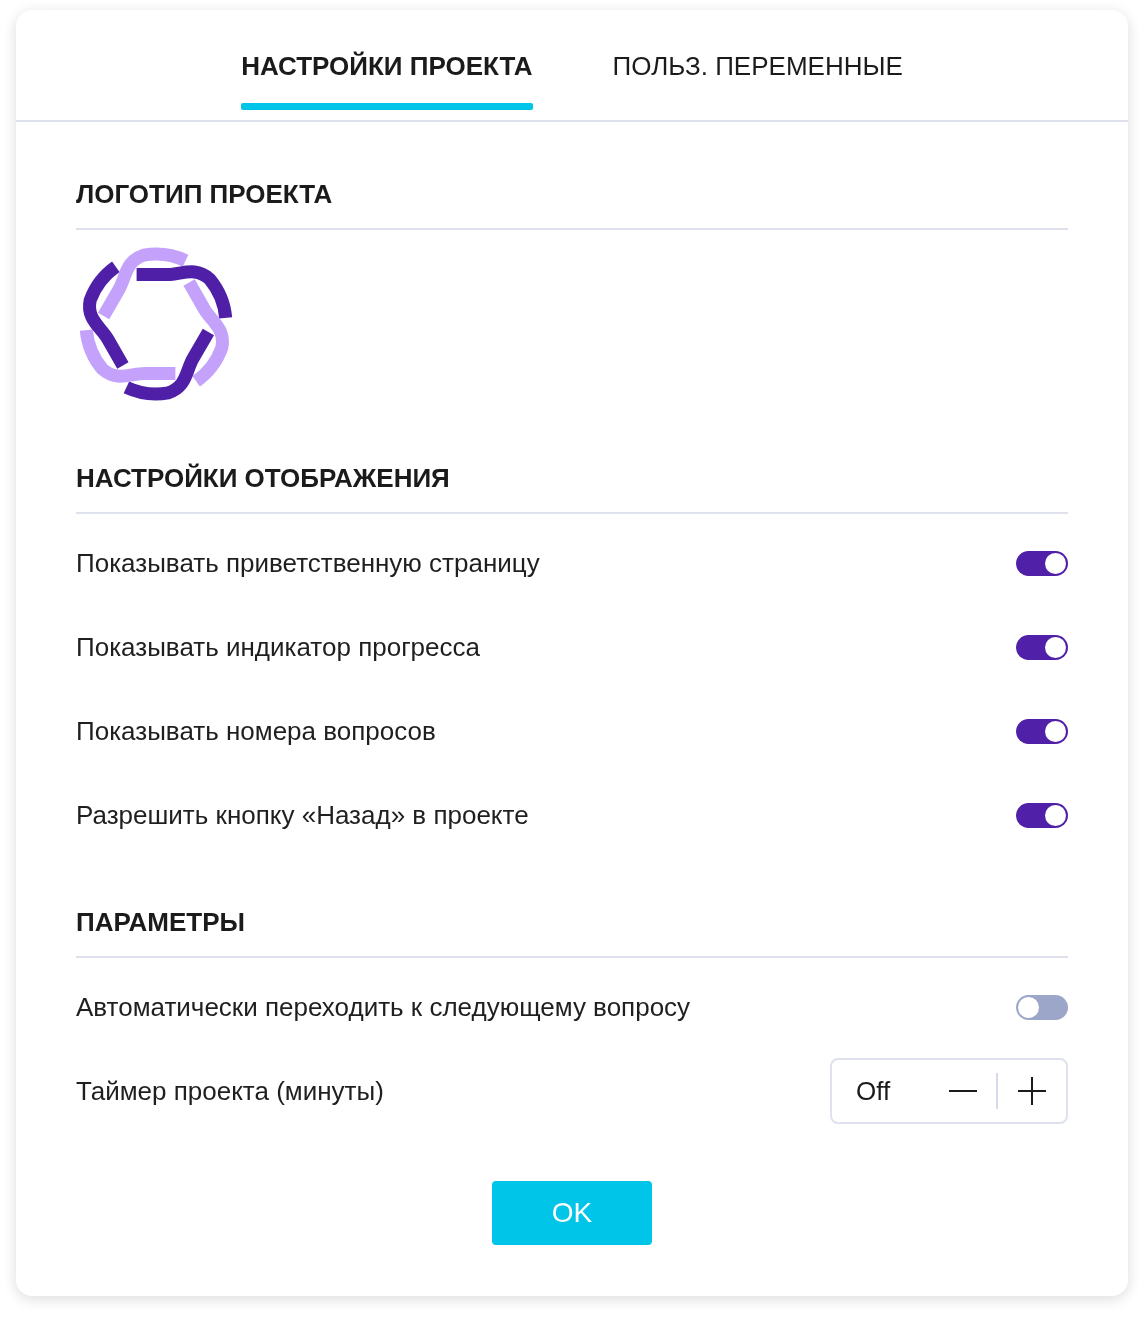 The height and width of the screenshot is (1326, 1144). I want to click on option-label: Разрешить кнопку «Назад» в проекте, so click(302, 815).